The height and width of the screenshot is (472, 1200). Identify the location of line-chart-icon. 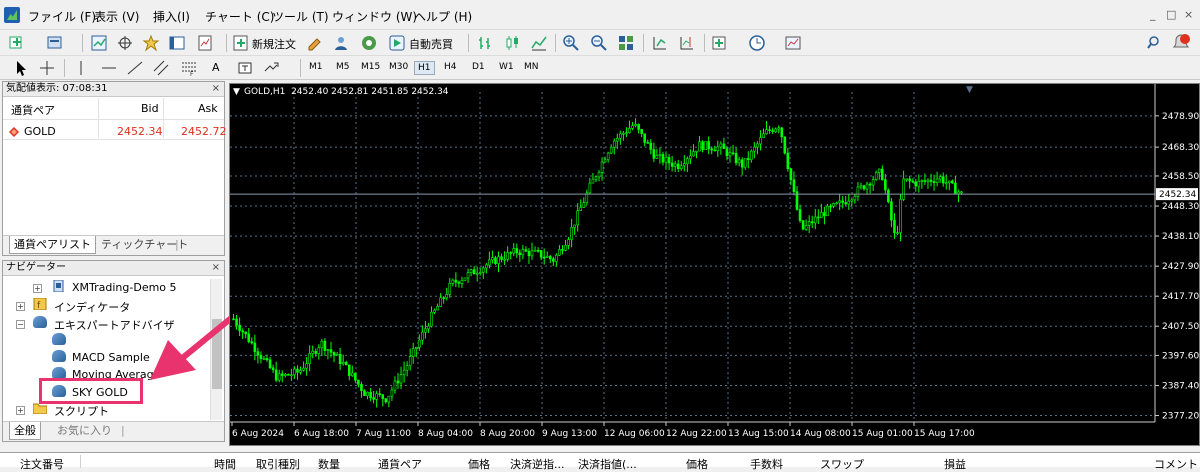
(539, 43).